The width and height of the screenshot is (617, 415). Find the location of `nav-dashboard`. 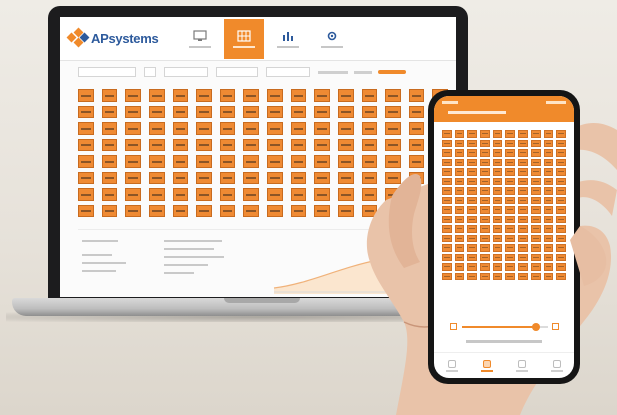

nav-dashboard is located at coordinates (200, 39).